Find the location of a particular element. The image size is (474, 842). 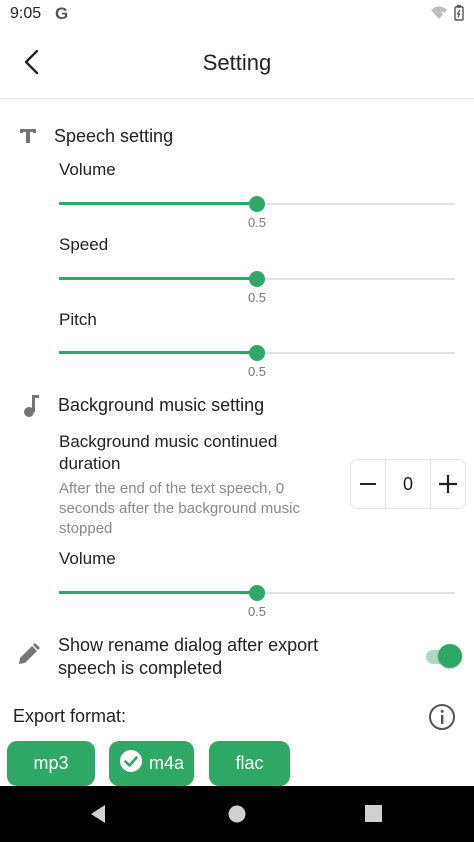

music-duration-desc-3: stopped is located at coordinates (86, 528).